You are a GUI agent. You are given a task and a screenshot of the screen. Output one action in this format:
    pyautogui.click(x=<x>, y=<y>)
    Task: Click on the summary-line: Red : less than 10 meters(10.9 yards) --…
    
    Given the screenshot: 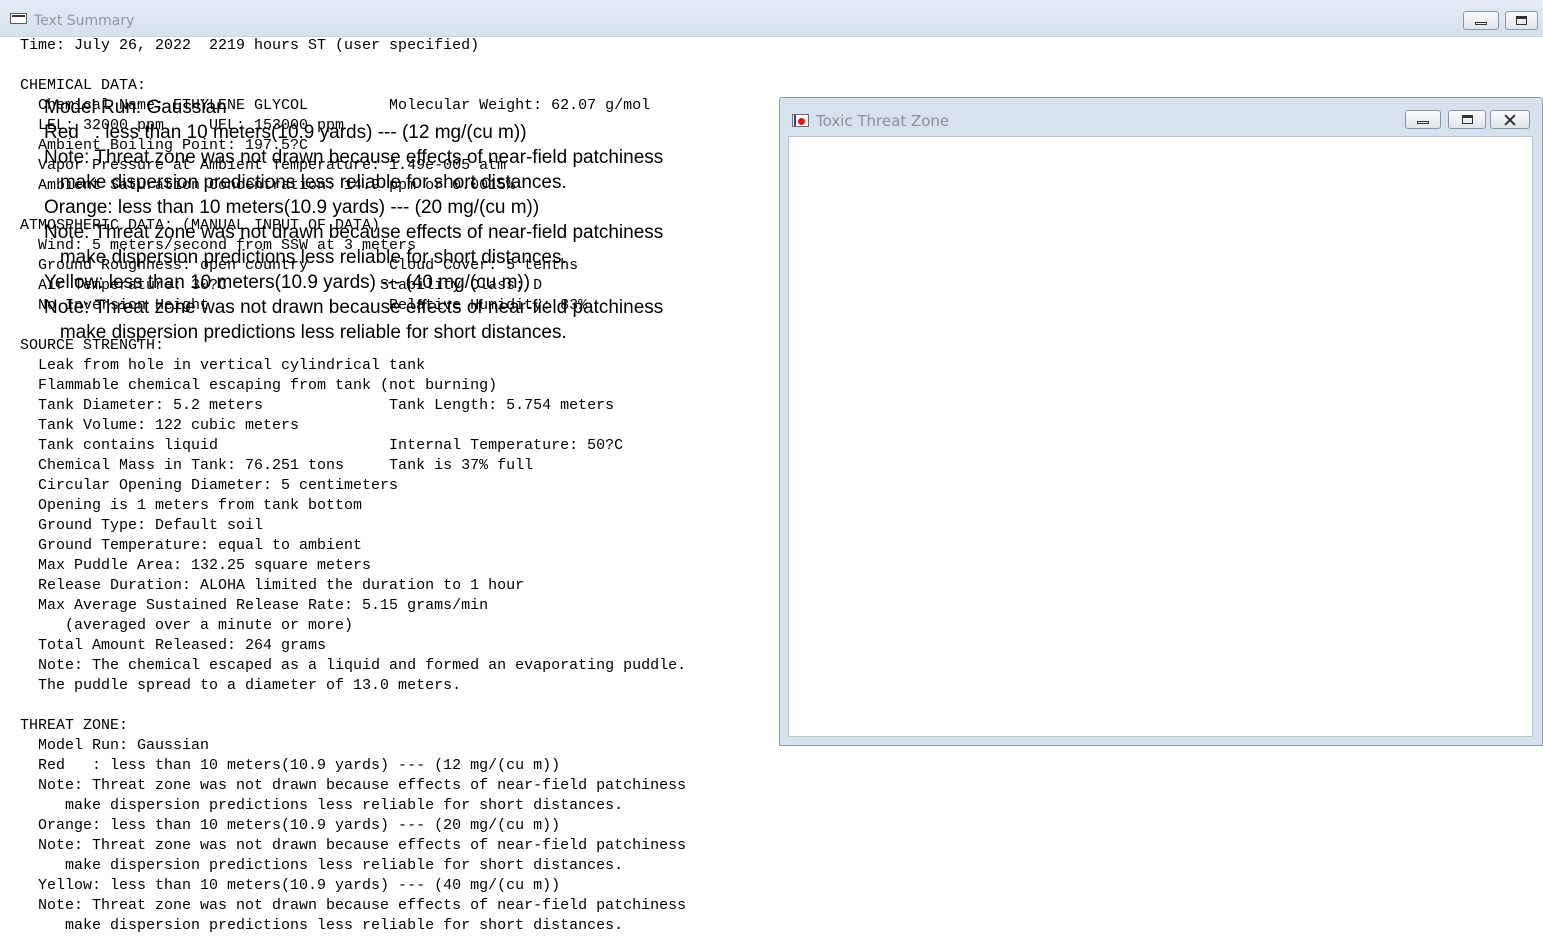 What is the action you would take?
    pyautogui.click(x=290, y=765)
    